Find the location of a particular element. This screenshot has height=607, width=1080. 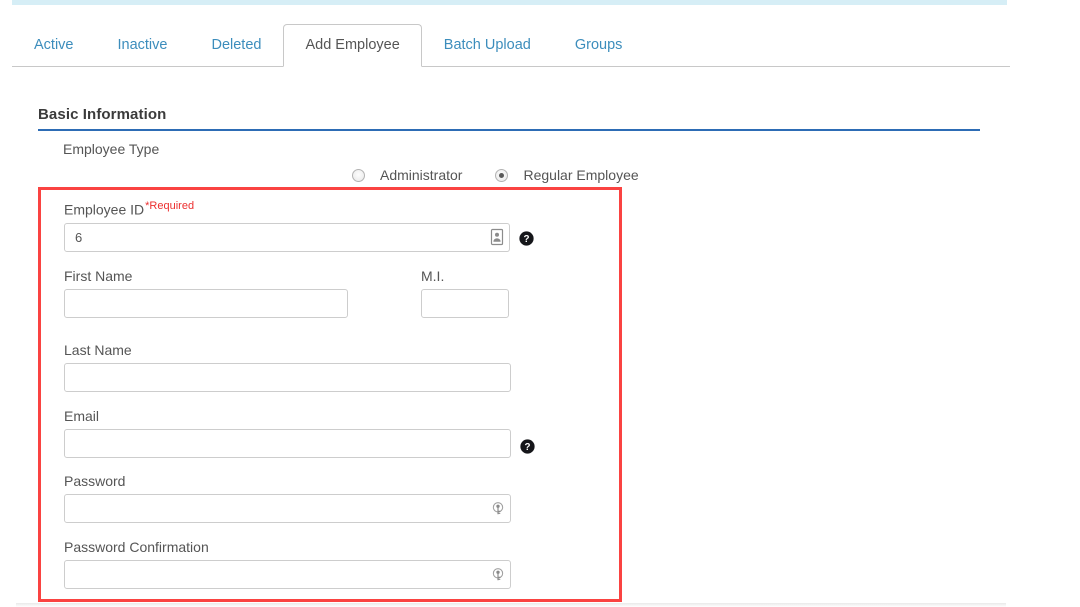

middle-initial-input is located at coordinates (465, 303).